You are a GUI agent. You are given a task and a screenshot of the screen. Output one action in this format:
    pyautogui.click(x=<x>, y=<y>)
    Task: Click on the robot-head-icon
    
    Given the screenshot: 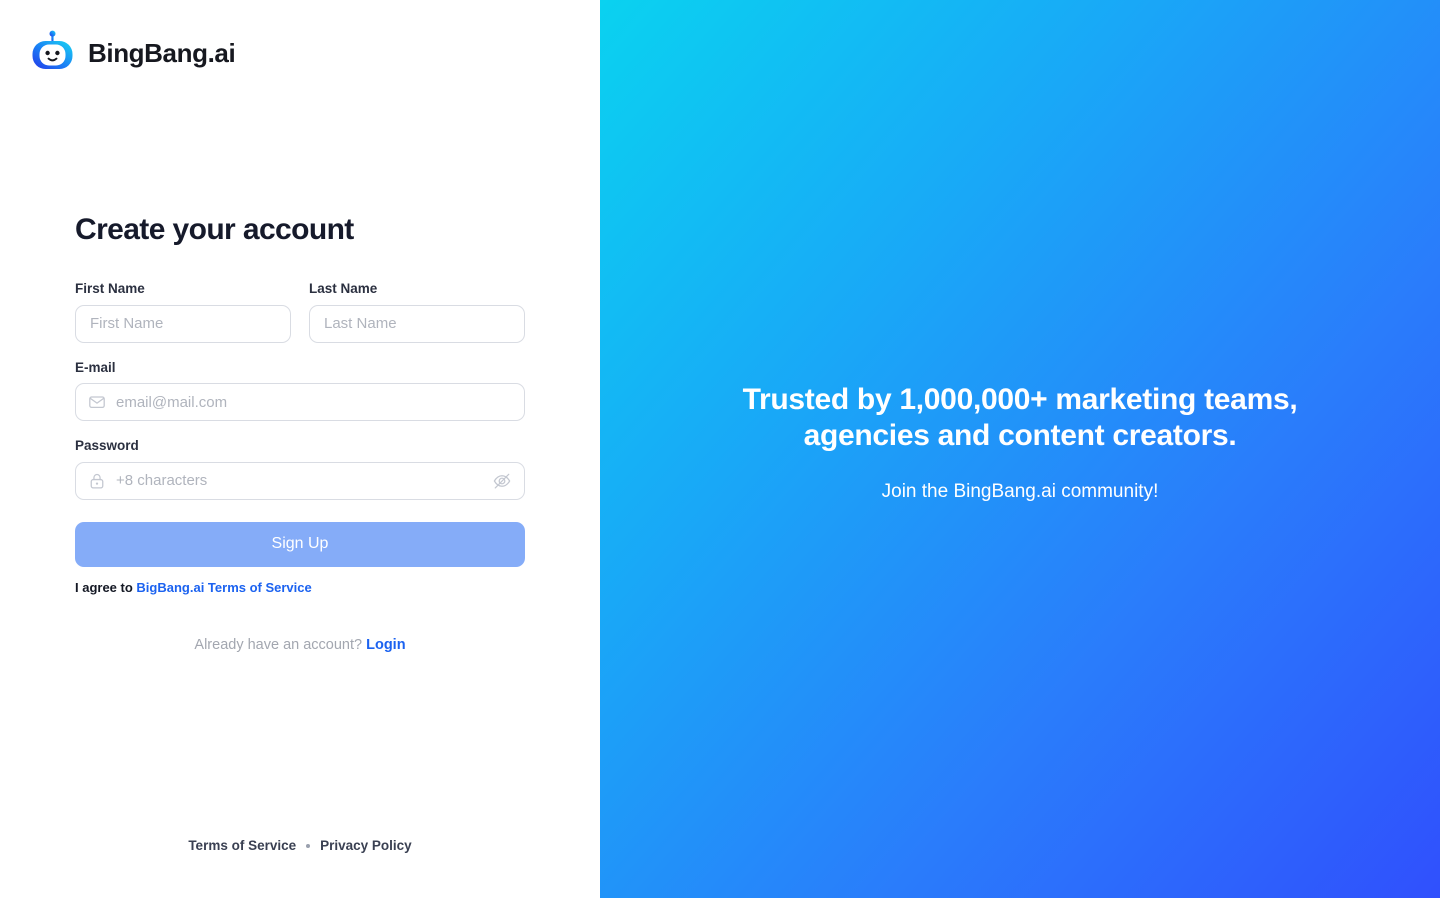 What is the action you would take?
    pyautogui.click(x=53, y=53)
    